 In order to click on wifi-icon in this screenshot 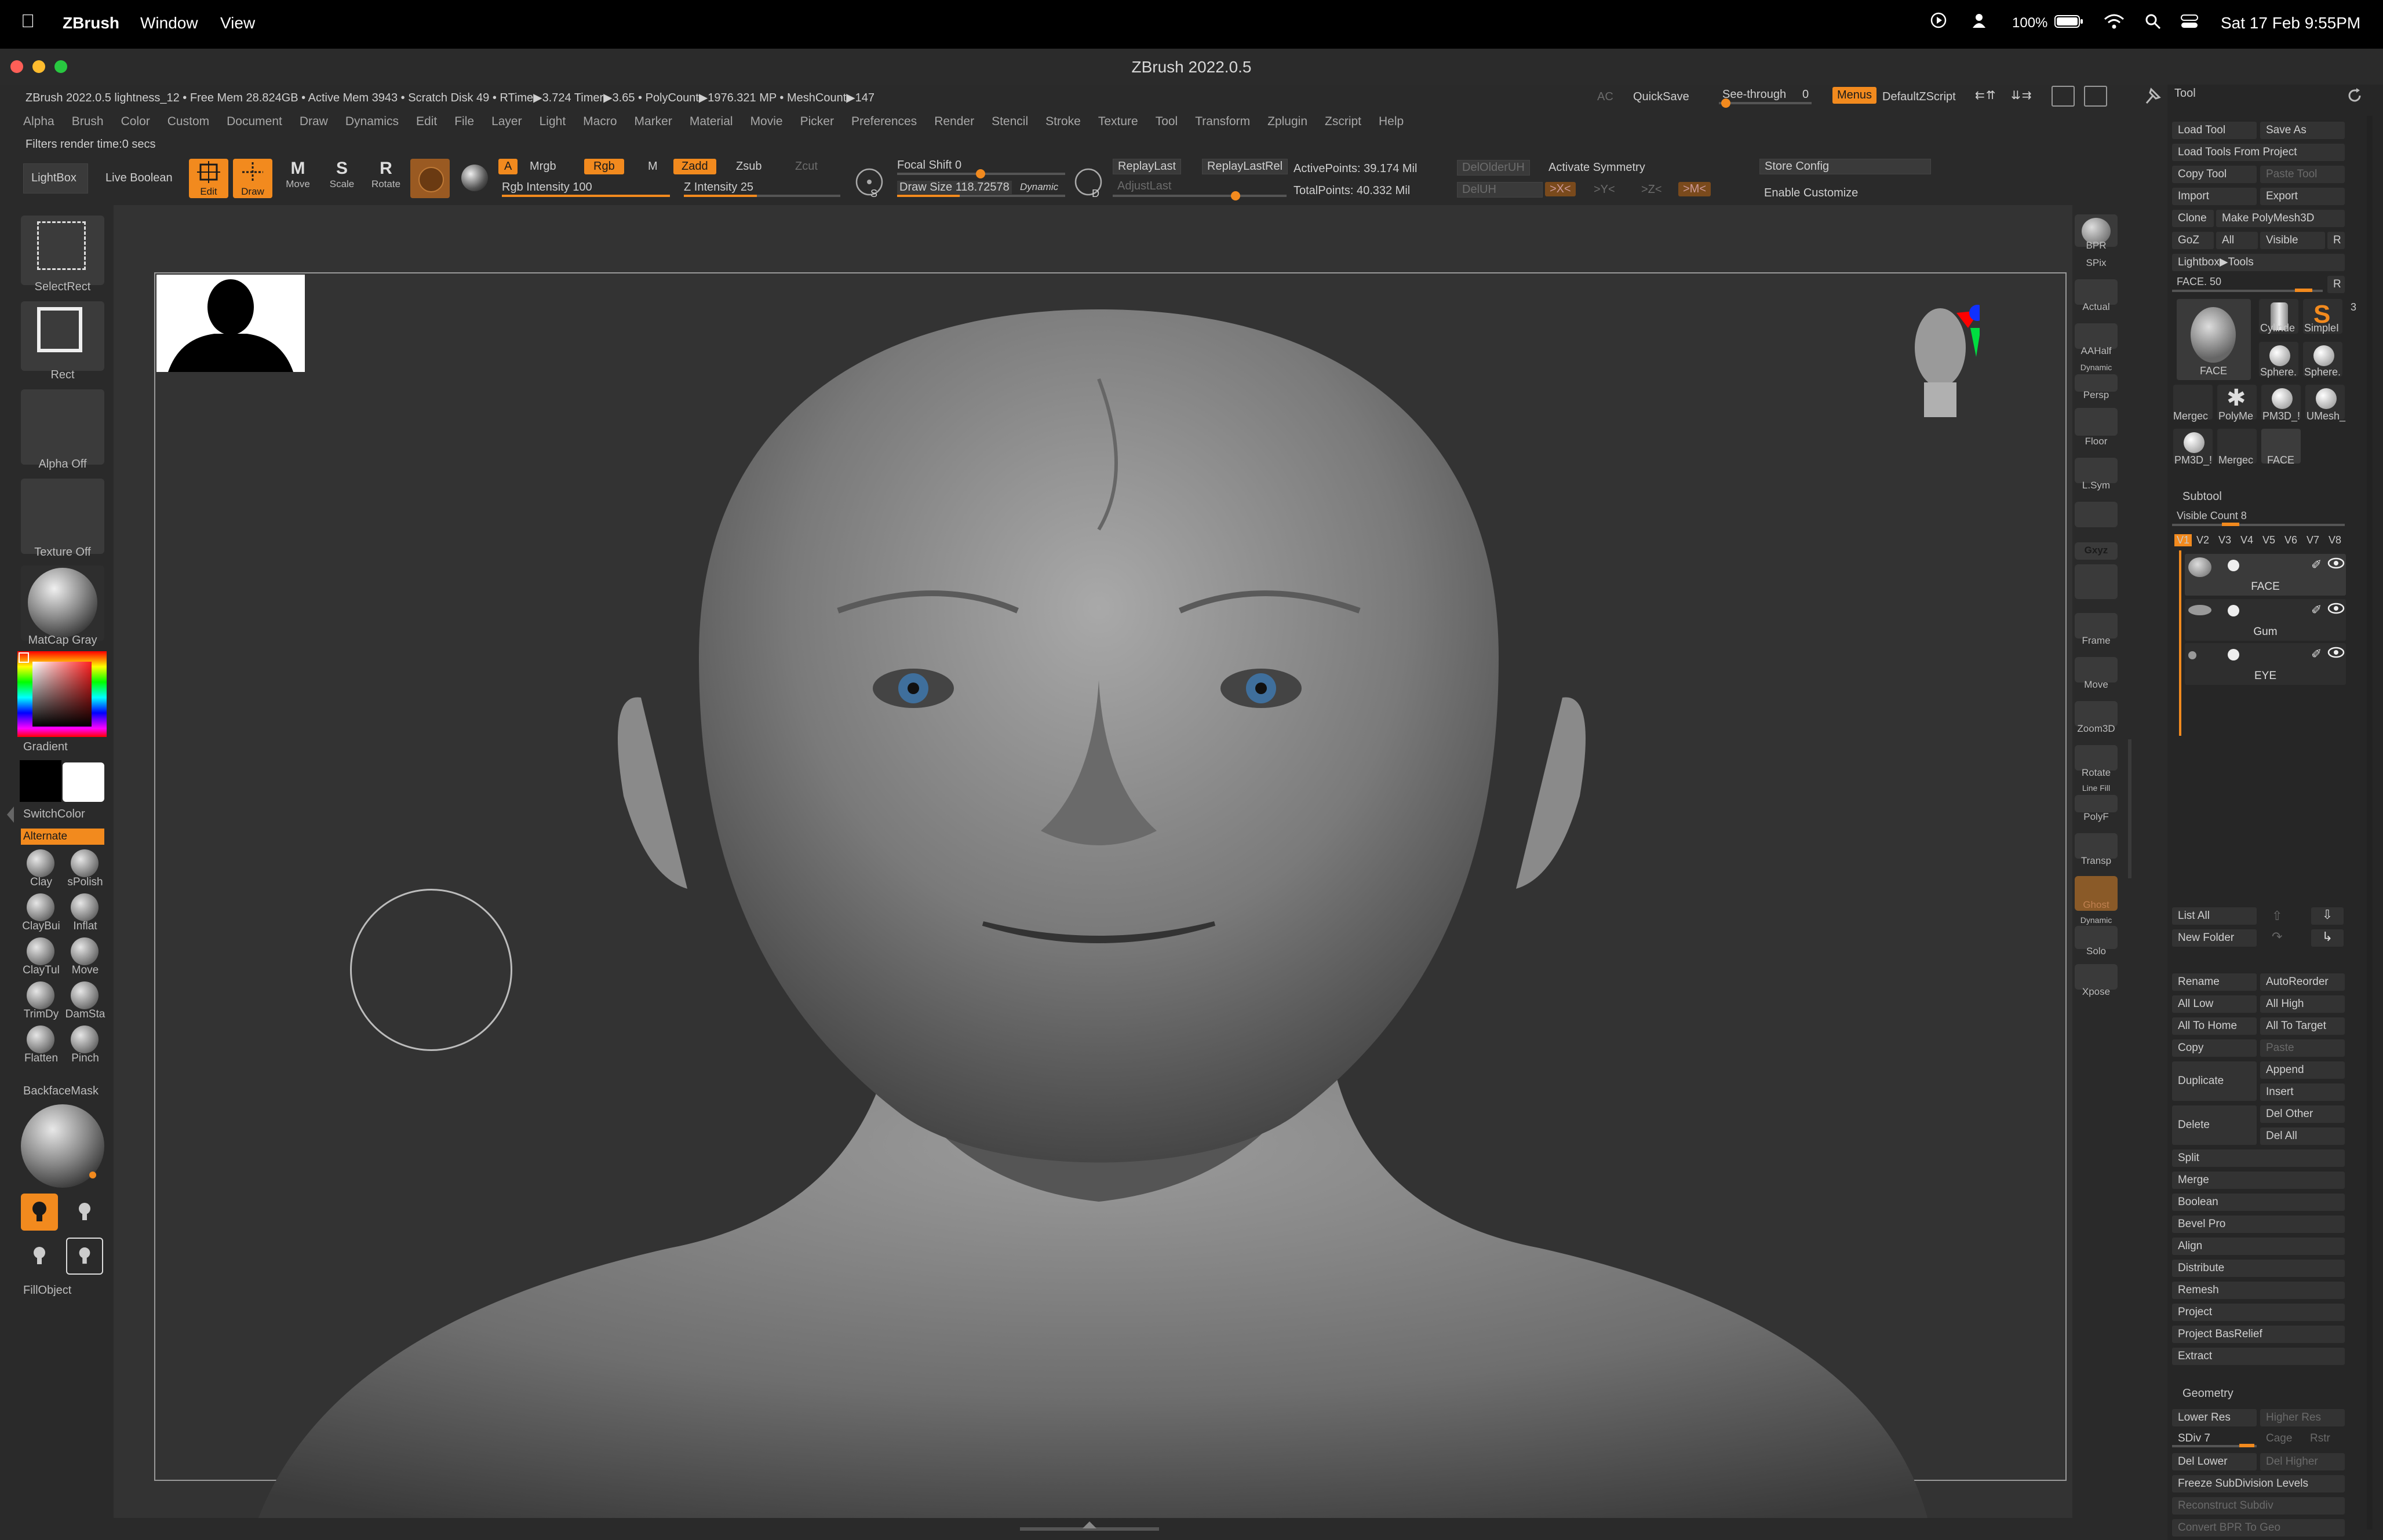, I will do `click(2115, 23)`.